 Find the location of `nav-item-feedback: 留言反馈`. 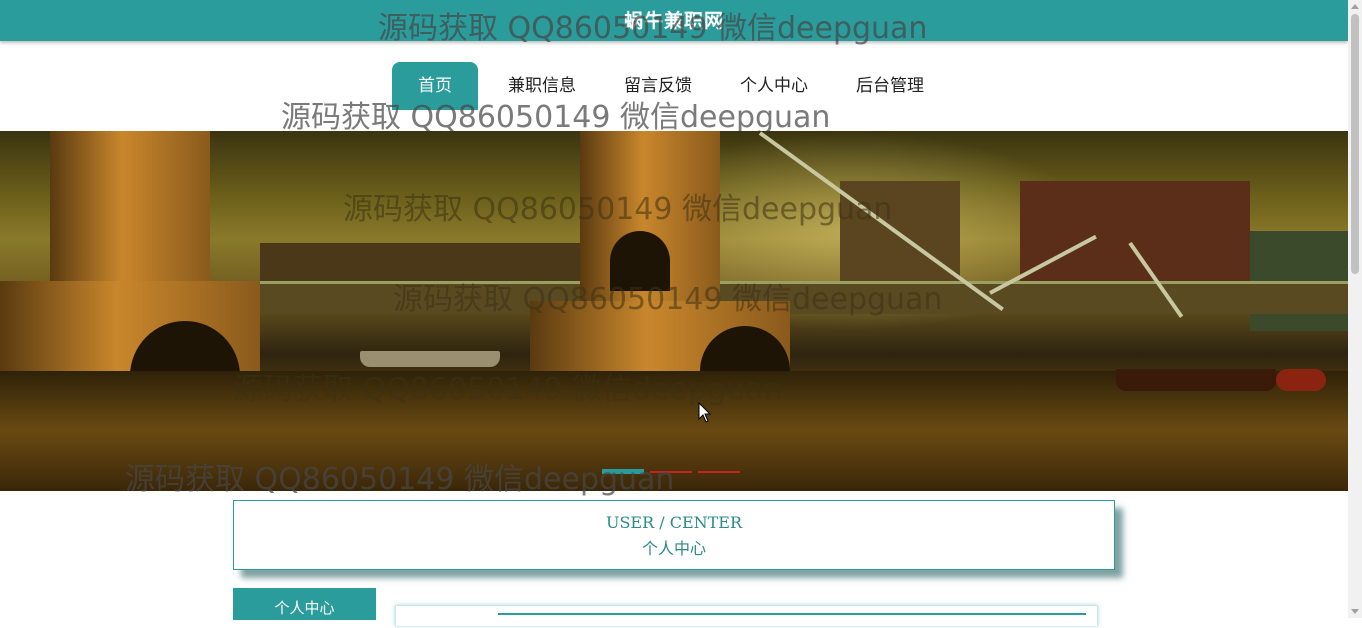

nav-item-feedback: 留言反馈 is located at coordinates (658, 86).